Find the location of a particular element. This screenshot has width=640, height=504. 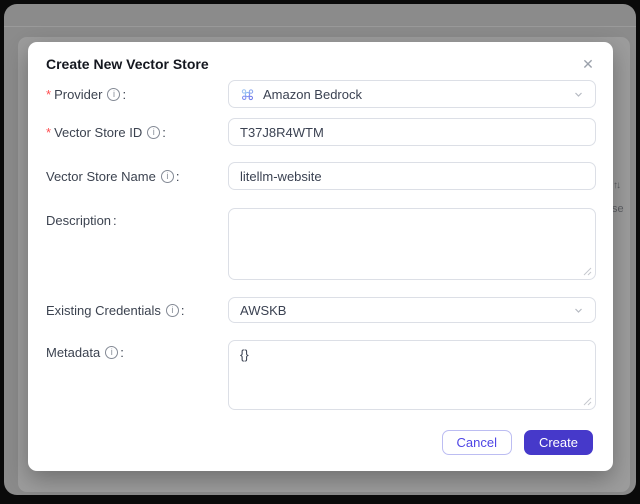

existing-credentials-select: AWSKB is located at coordinates (412, 310).